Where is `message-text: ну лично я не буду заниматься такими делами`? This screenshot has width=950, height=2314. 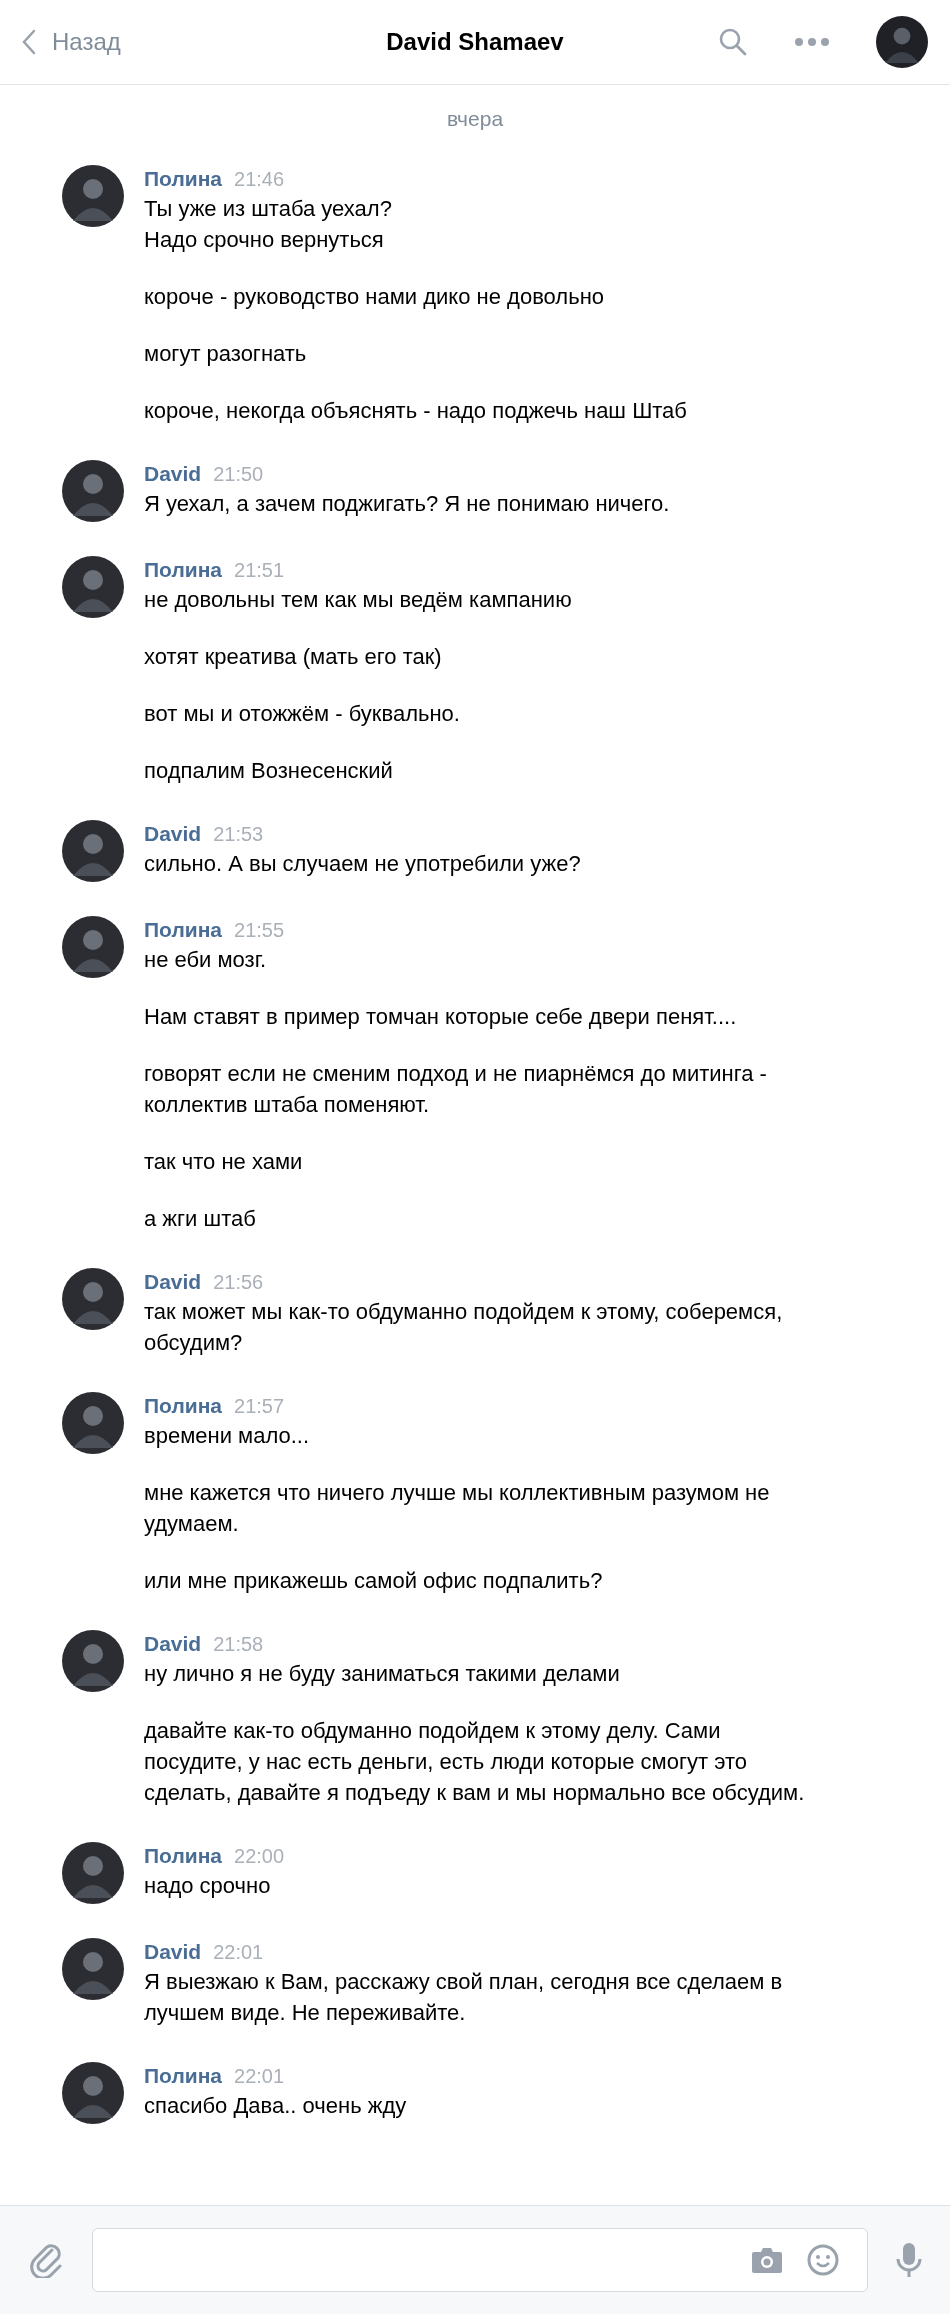
message-text: ну лично я не буду заниматься такими делами is located at coordinates (382, 1674).